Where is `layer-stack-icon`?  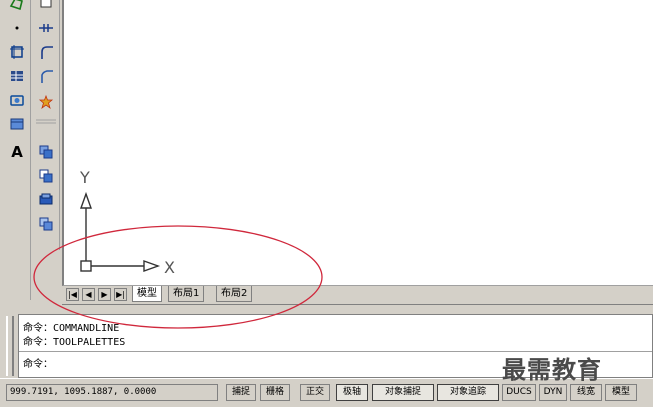
layer-stack-icon is located at coordinates (46, 200).